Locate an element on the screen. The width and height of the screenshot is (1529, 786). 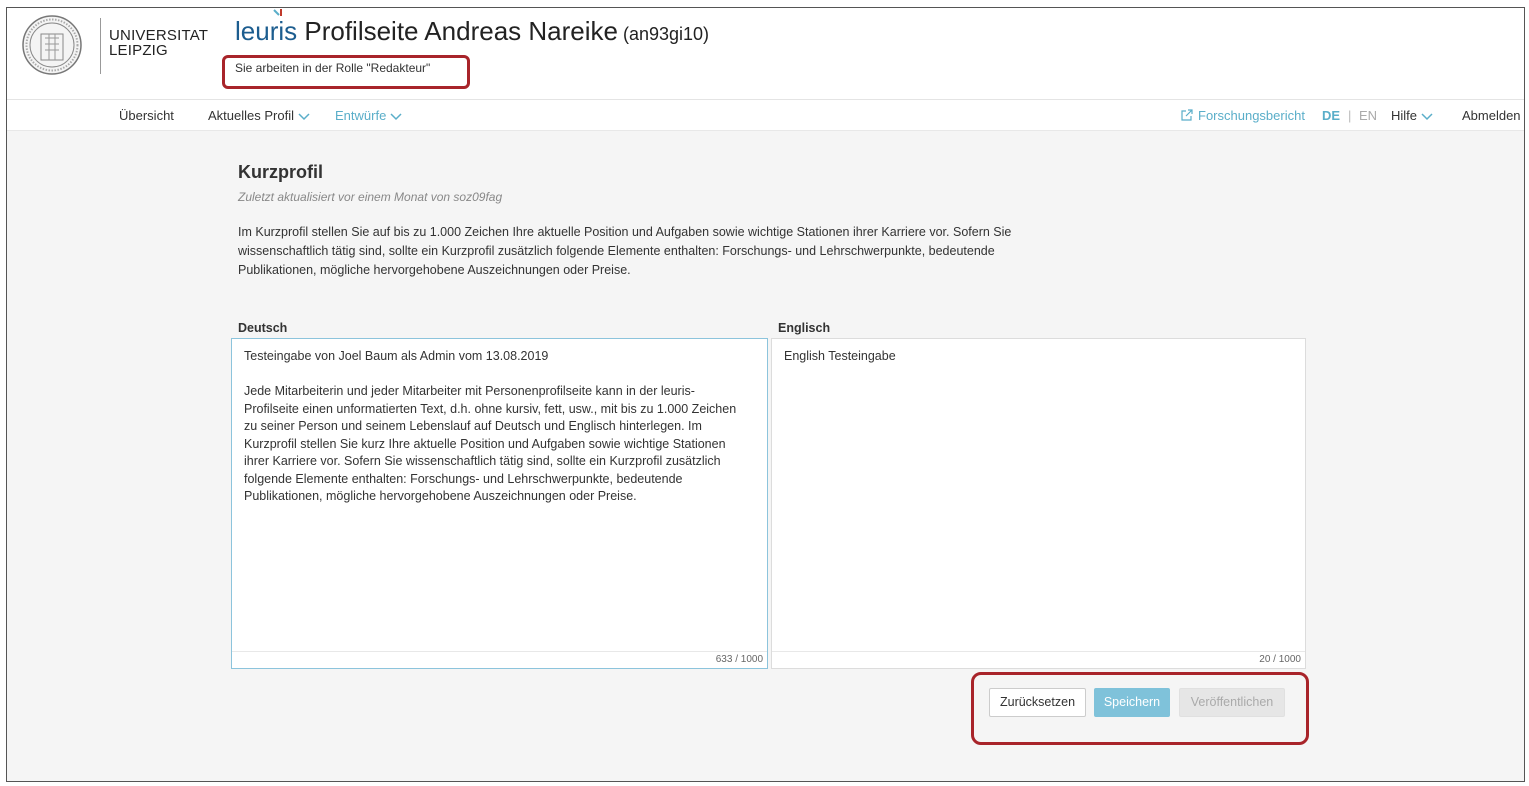
nav-drafts: Entwürfe is located at coordinates (368, 115).